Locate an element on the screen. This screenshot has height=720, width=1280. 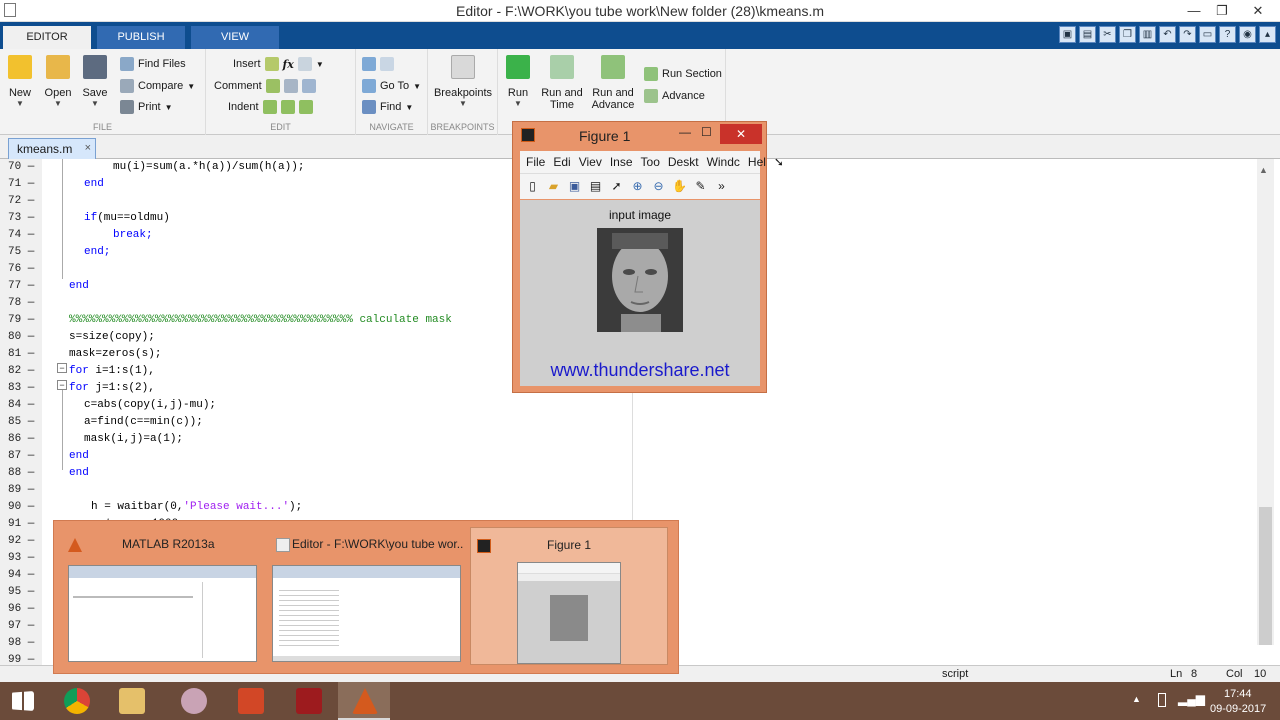
compare-button: Compare ▼ is located at coordinates (157, 86).